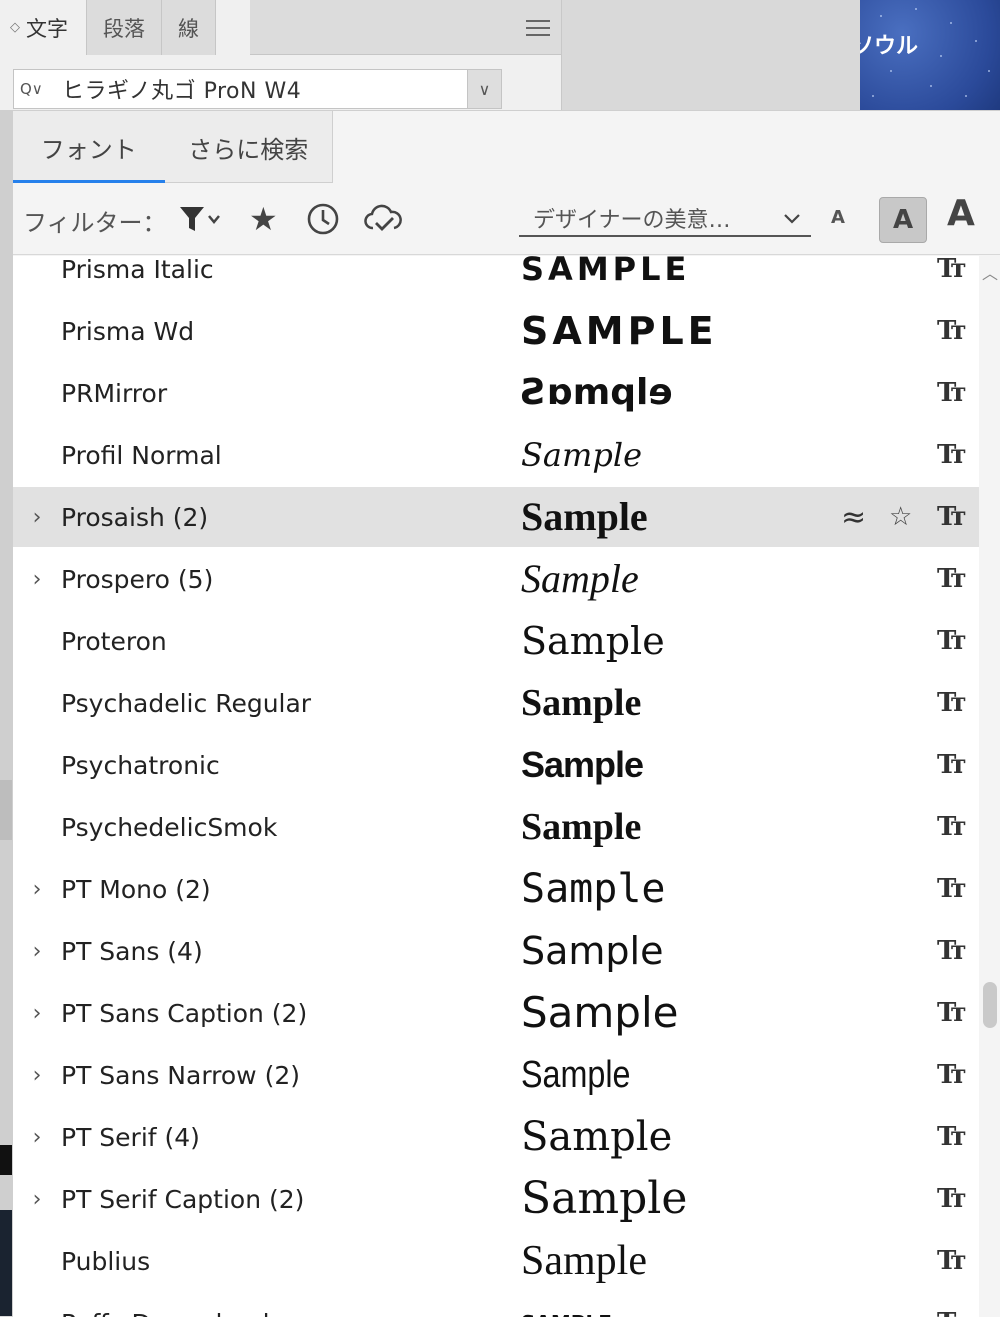 This screenshot has height=1317, width=1000. Describe the element at coordinates (889, 44) in the screenshot. I see `desktop-text: ソウル` at that location.